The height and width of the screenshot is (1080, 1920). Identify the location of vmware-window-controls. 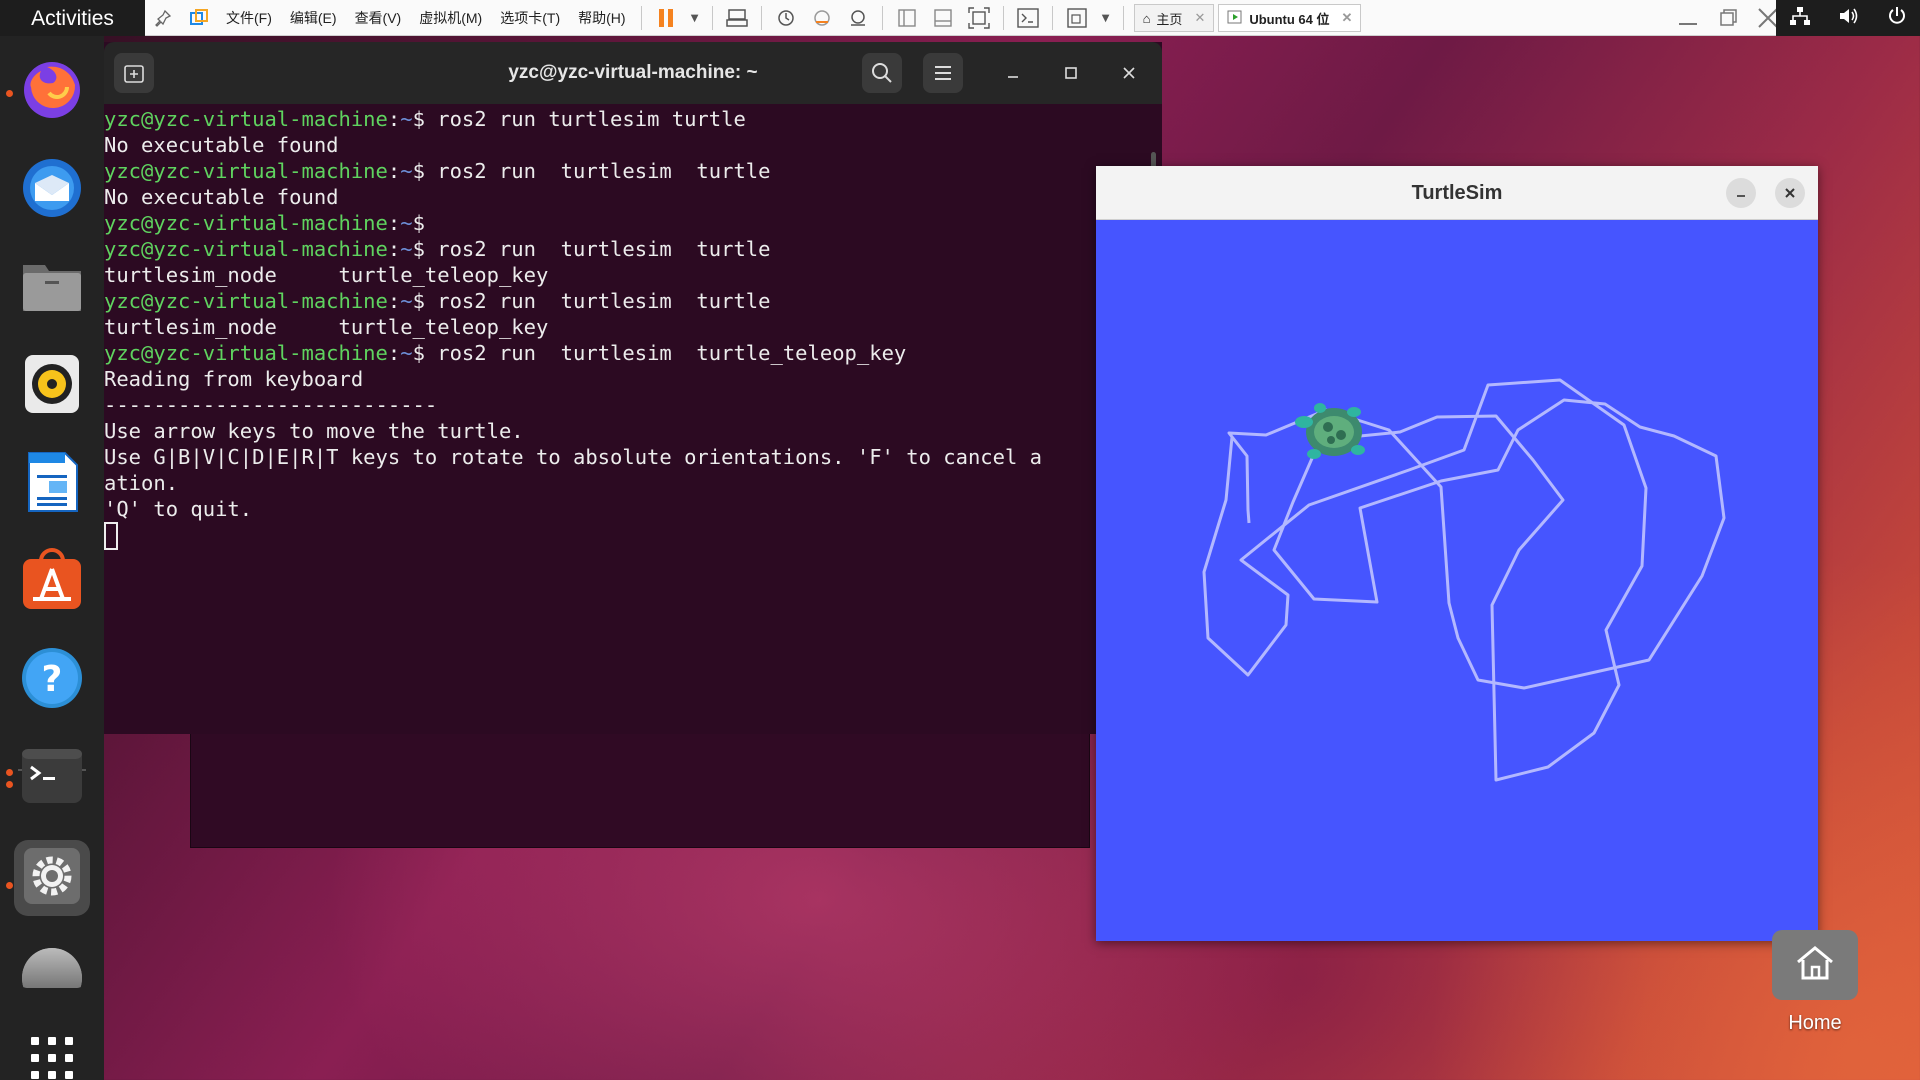
(1728, 18).